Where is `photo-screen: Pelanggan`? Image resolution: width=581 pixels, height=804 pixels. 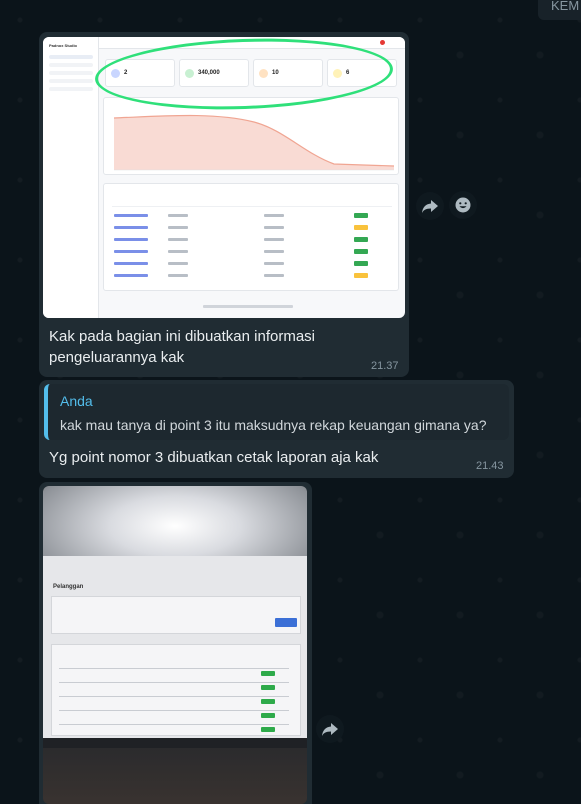 photo-screen: Pelanggan is located at coordinates (175, 649).